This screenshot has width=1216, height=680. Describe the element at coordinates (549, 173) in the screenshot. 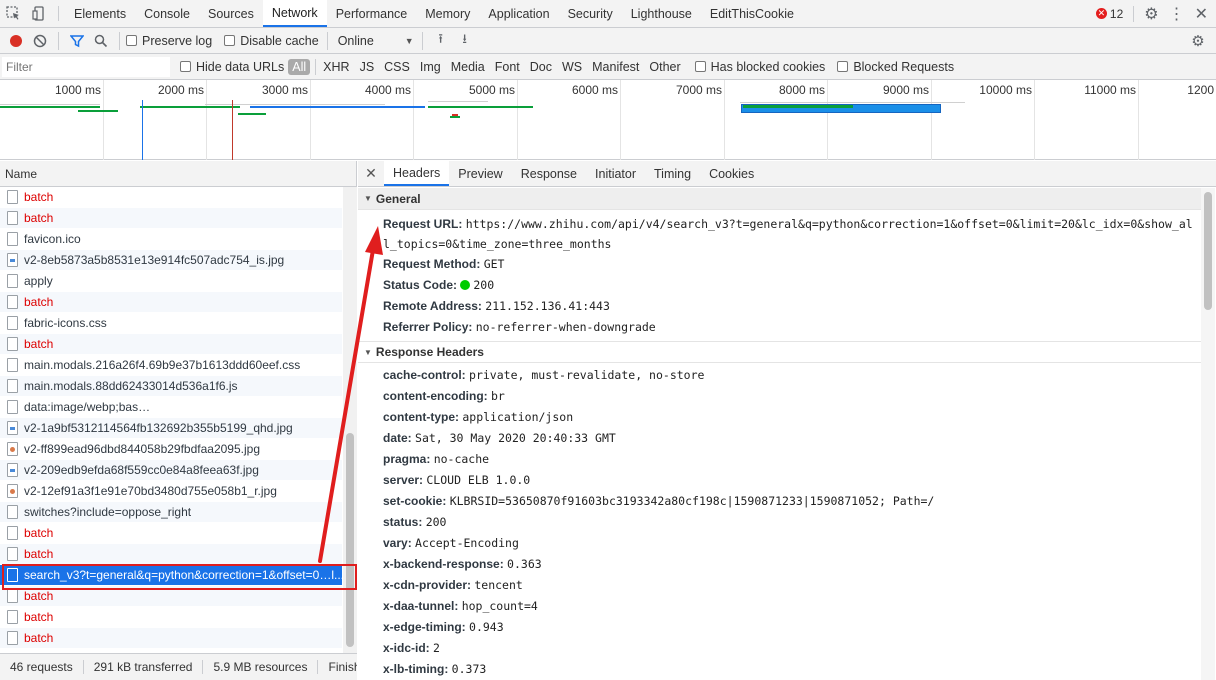

I see `tab-response: Response` at that location.